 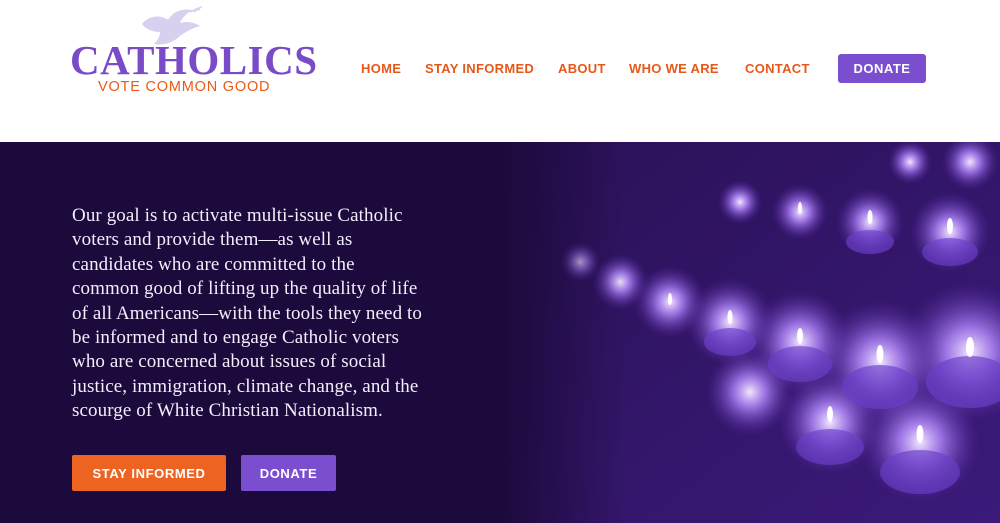 What do you see at coordinates (229, 362) in the screenshot?
I see `hero-text-line: who are concerned about issues of social` at bounding box center [229, 362].